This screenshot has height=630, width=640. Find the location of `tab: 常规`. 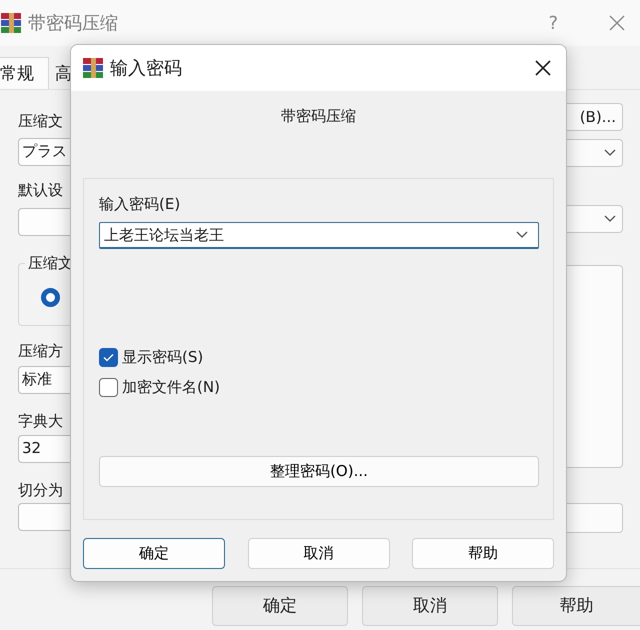

tab: 常规 is located at coordinates (24, 73).